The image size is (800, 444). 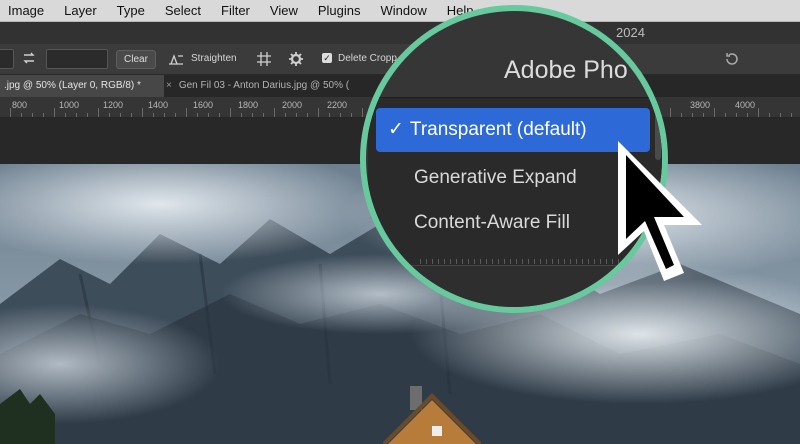 I want to click on tab-gen-fil-03-label: Gen Fil 03 - Anton Darius.jpg @ 50% (, so click(x=264, y=85).